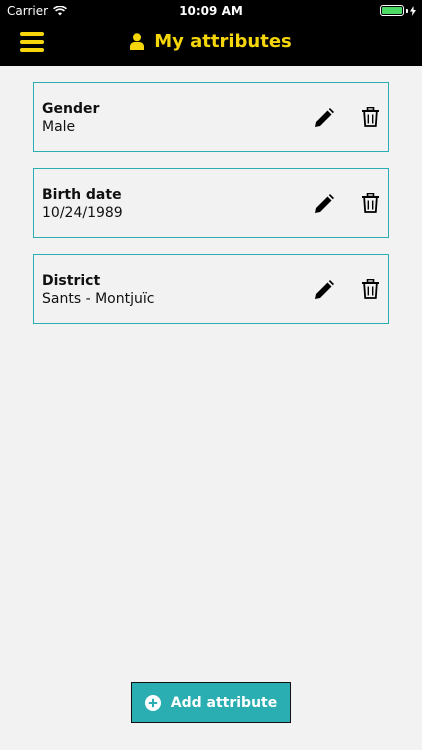  What do you see at coordinates (82, 213) in the screenshot?
I see `attribute-value: 10/24/1989` at bounding box center [82, 213].